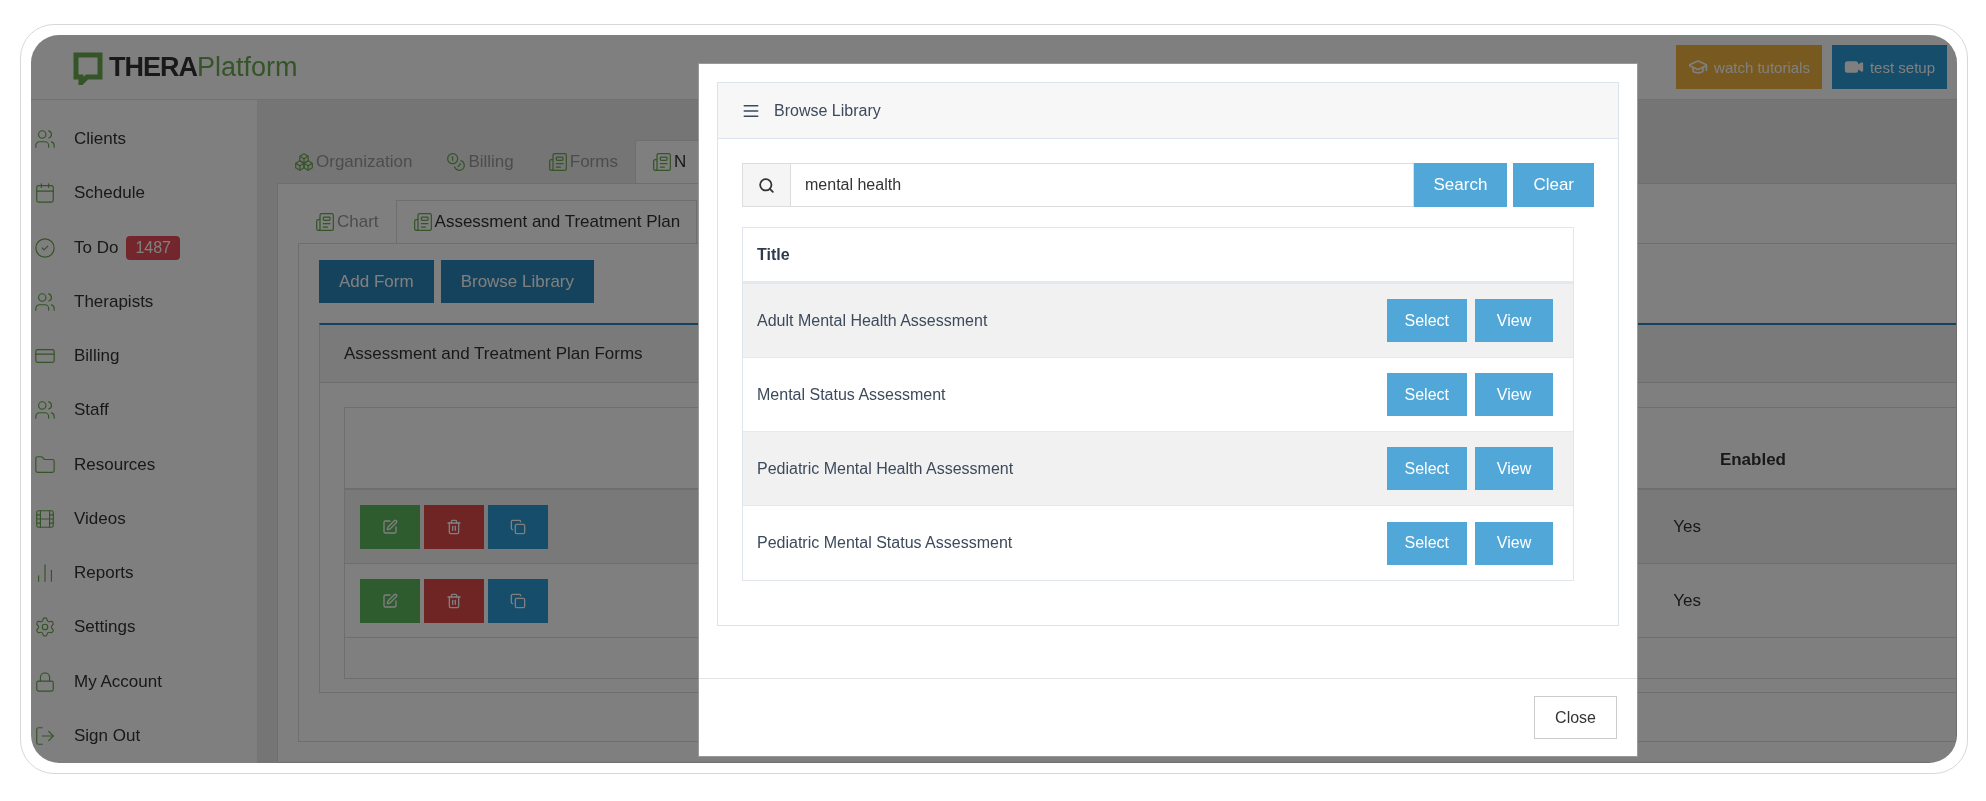 The image size is (1986, 801). Describe the element at coordinates (45, 247) in the screenshot. I see `check-circle-icon` at that location.